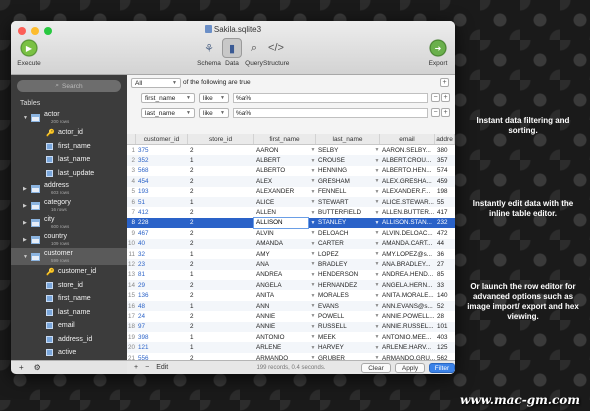  Describe the element at coordinates (445, 97) in the screenshot. I see `add-rule-button: +` at that location.